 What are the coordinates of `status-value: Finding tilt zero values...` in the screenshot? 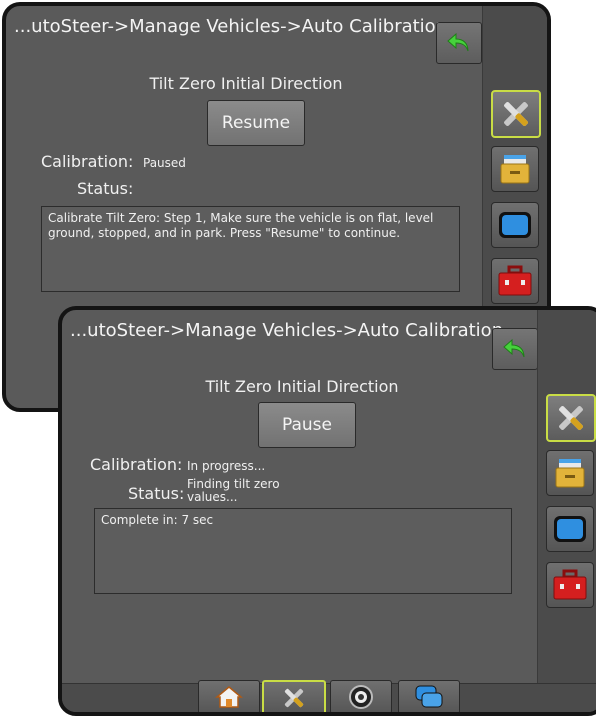 It's located at (233, 490).